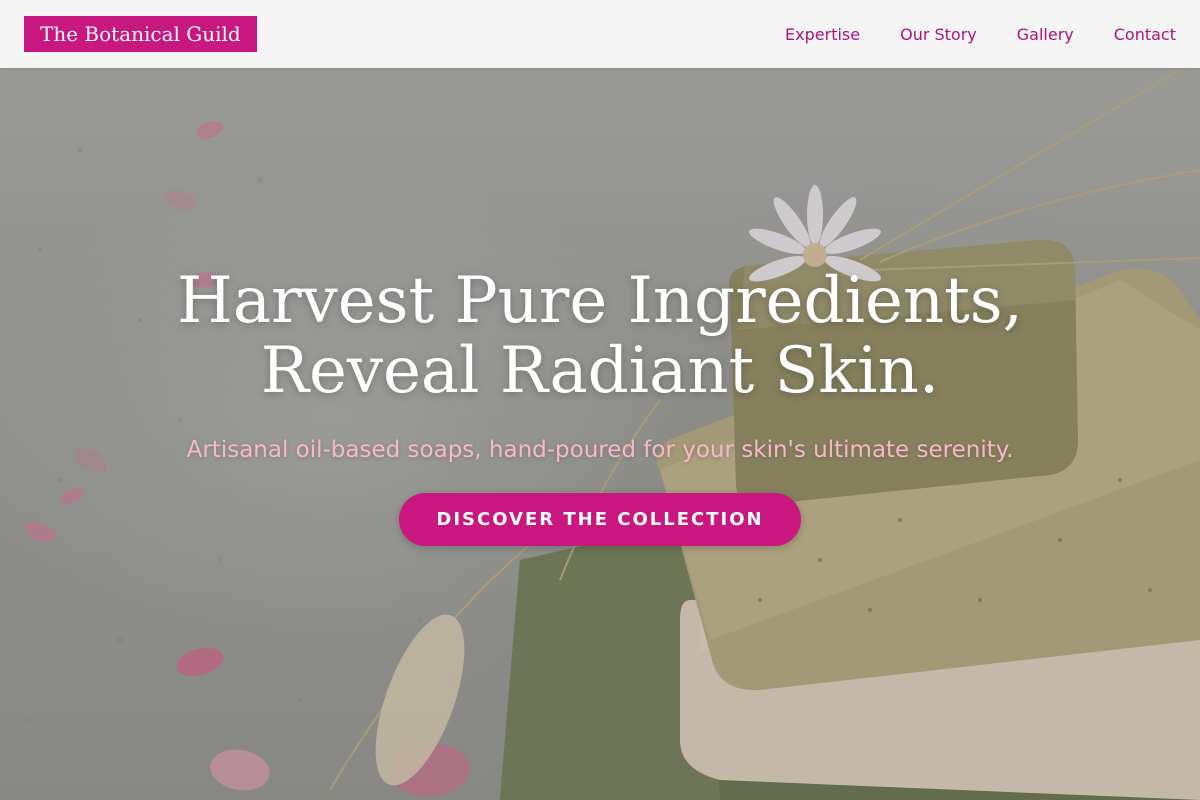 This screenshot has width=1200, height=800. Describe the element at coordinates (600, 519) in the screenshot. I see `discover-collection-button: DISCOVER THE COLLECTION` at that location.